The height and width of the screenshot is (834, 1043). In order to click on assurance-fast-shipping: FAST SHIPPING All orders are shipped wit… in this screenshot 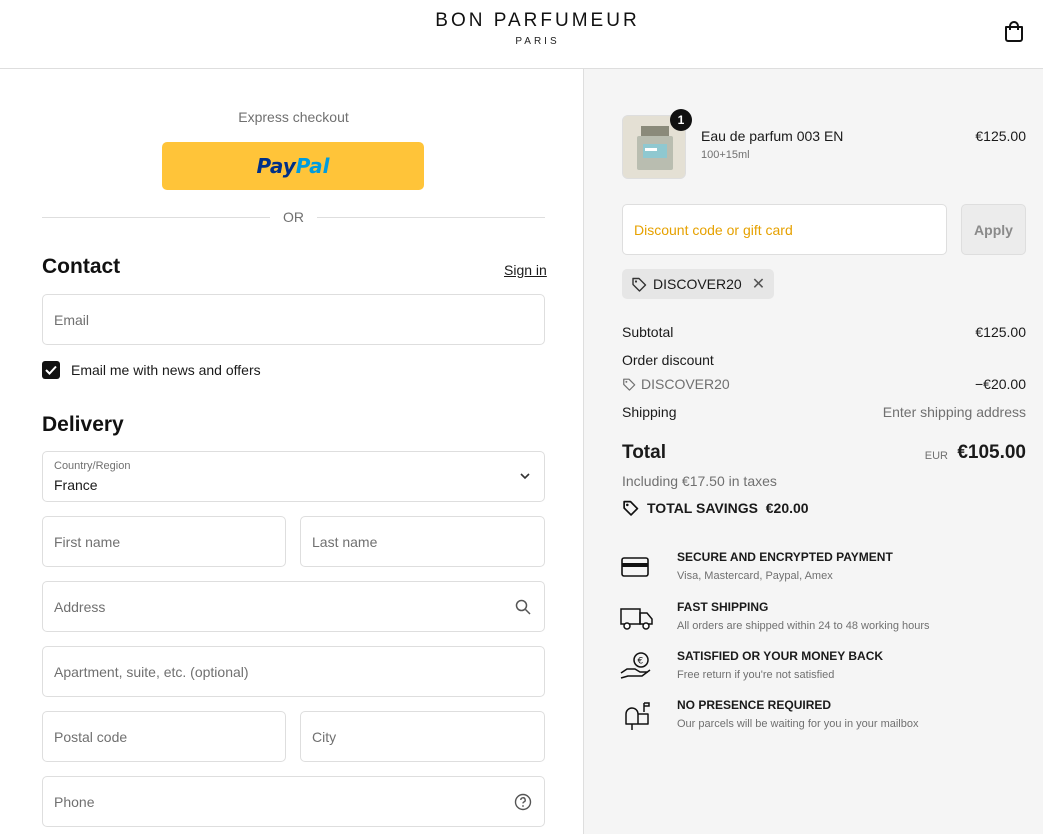, I will do `click(825, 620)`.